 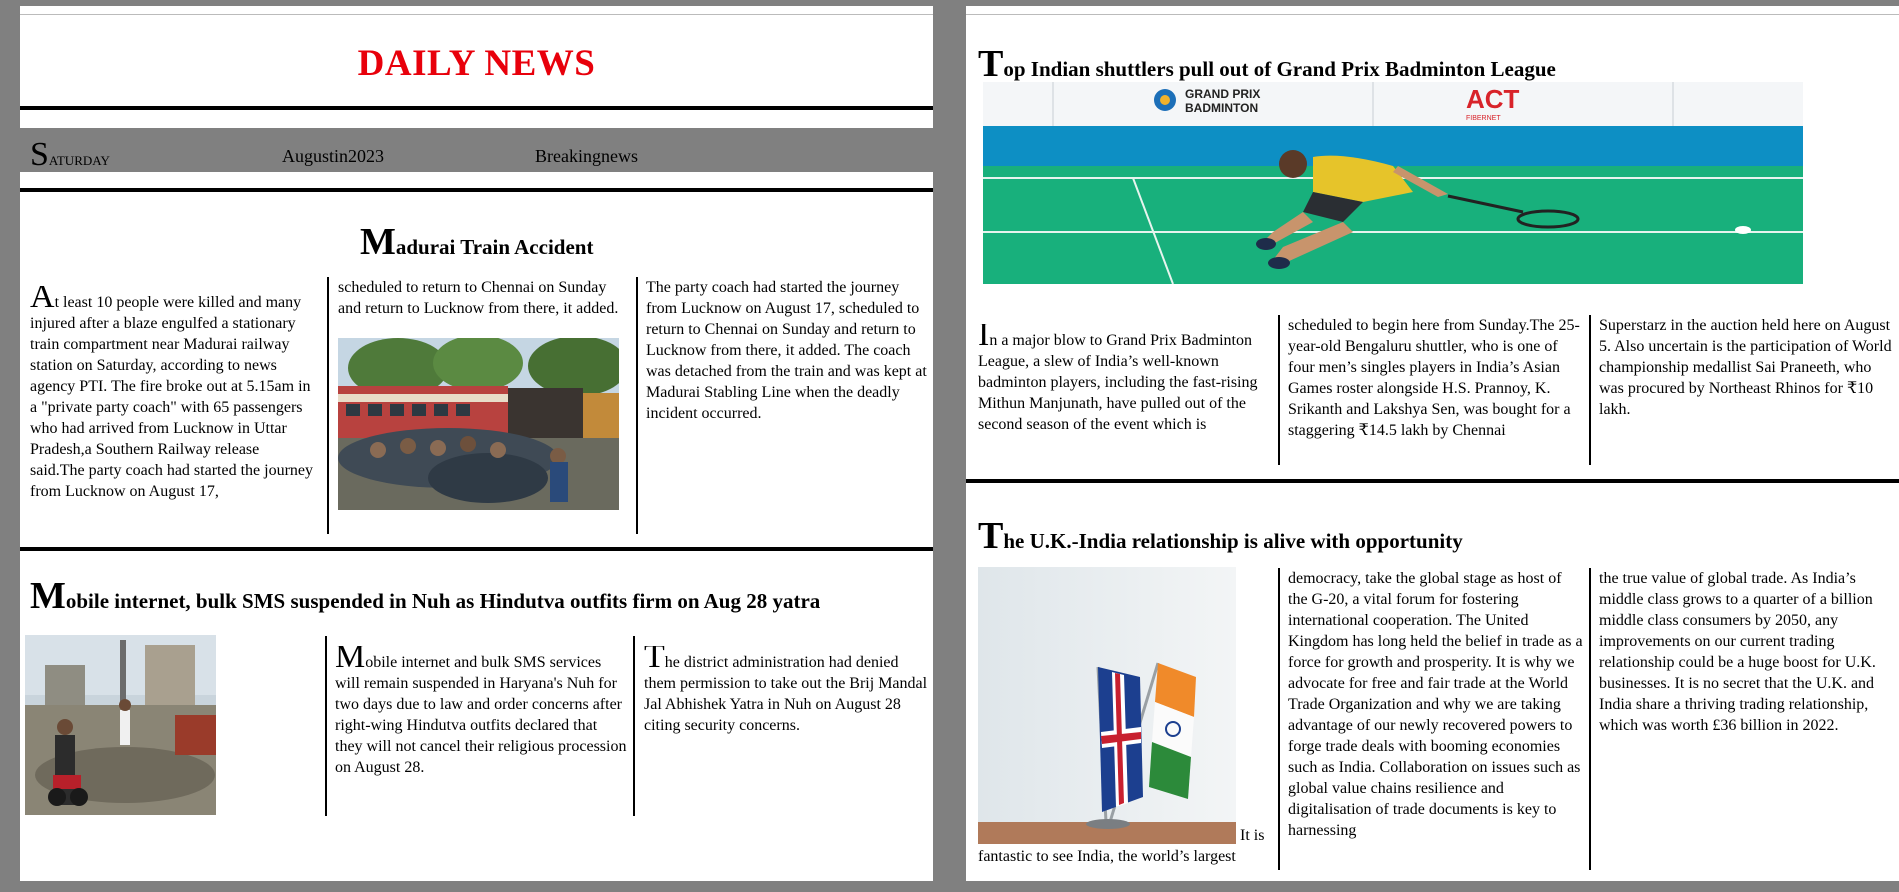 I want to click on nuh-street-photo, so click(x=120, y=725).